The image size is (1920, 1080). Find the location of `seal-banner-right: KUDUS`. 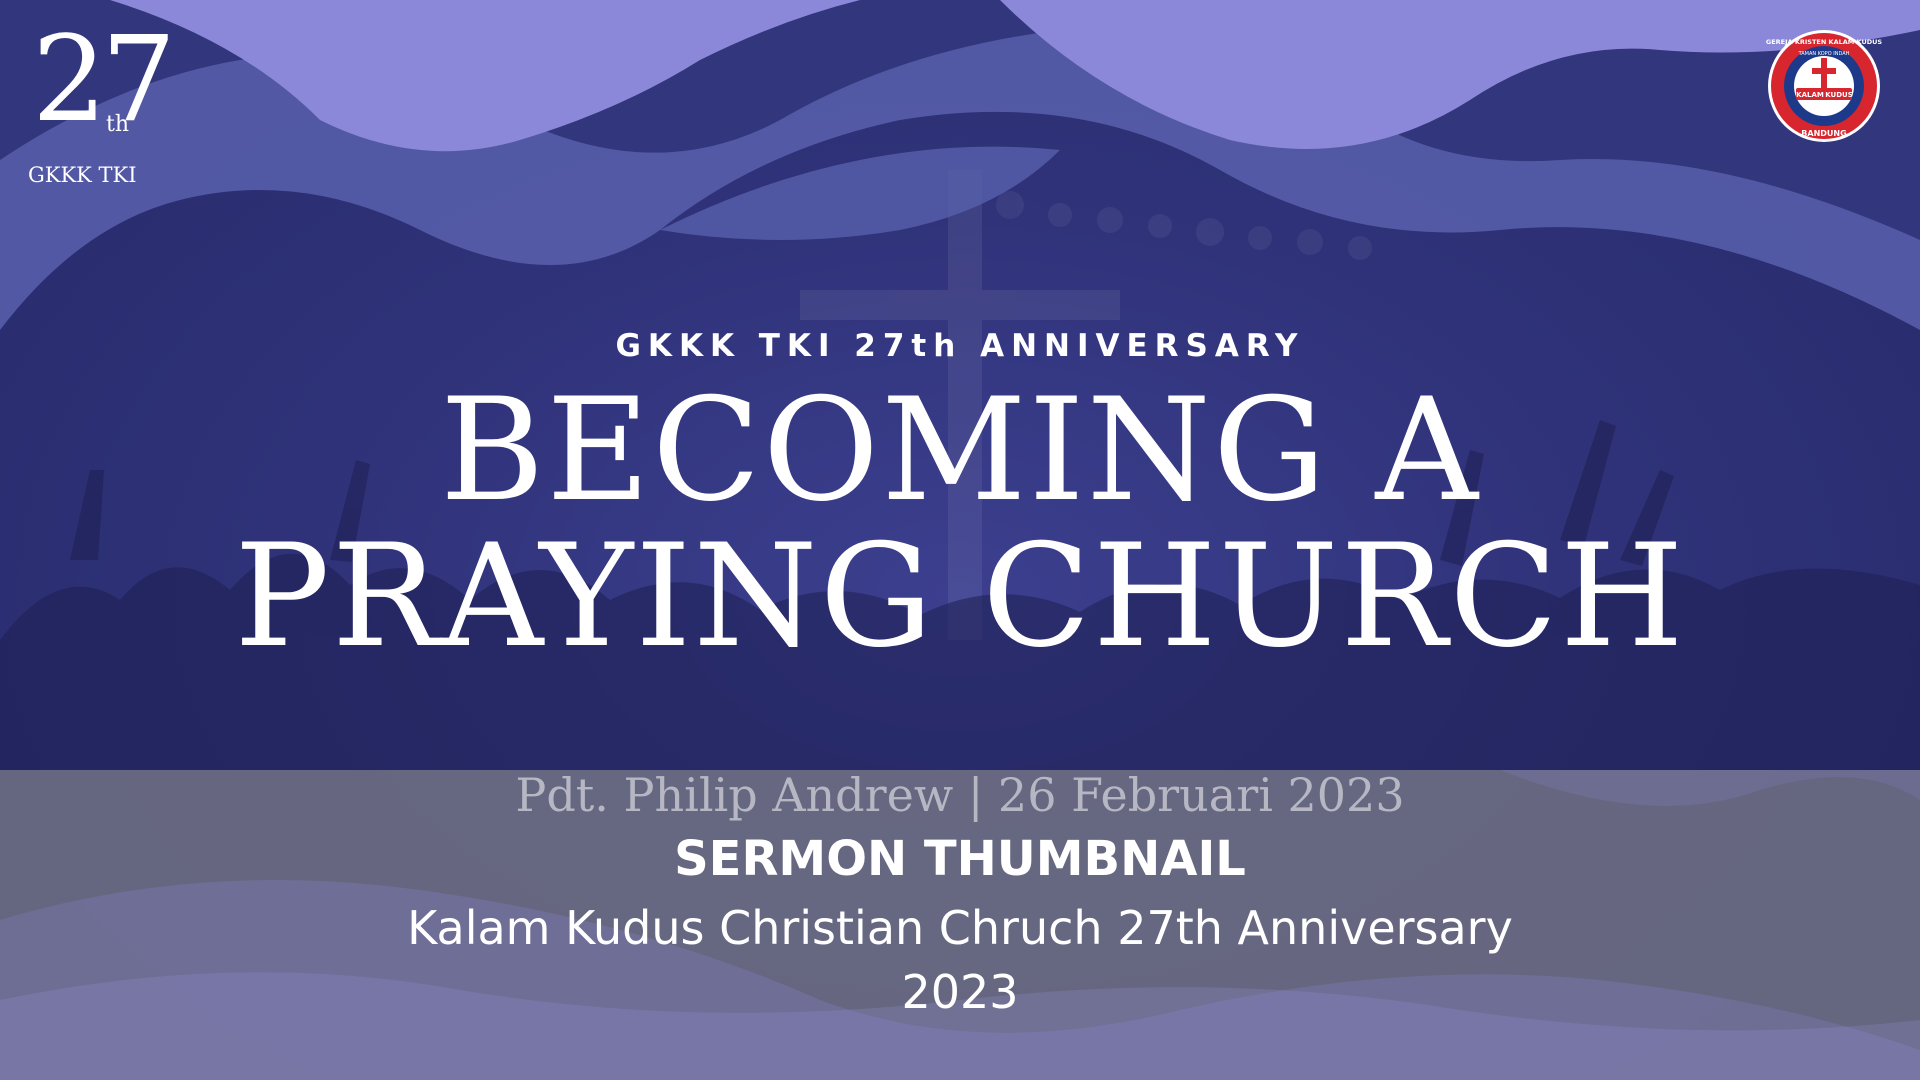

seal-banner-right: KUDUS is located at coordinates (1839, 95).